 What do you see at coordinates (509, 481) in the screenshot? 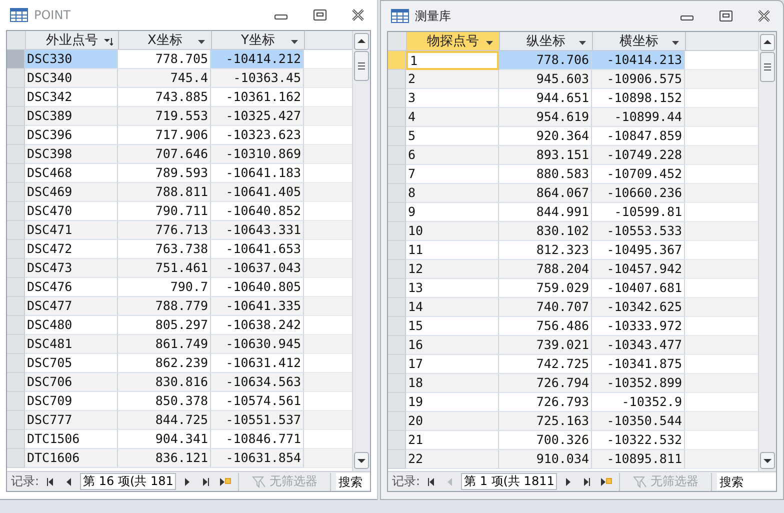
I see `record-position-field: 第 1 项(共 1811` at bounding box center [509, 481].